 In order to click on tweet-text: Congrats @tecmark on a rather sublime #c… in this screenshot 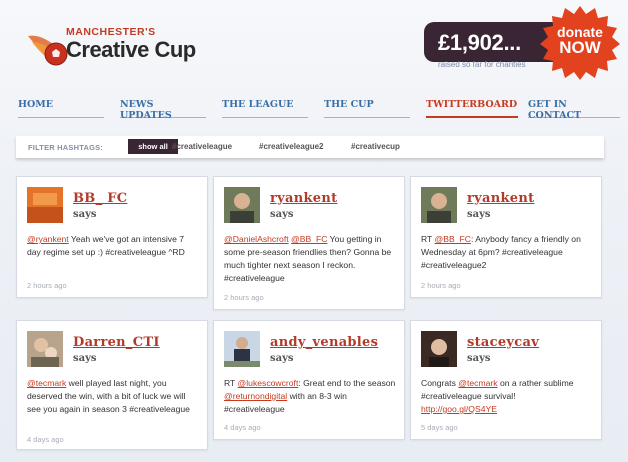, I will do `click(497, 396)`.